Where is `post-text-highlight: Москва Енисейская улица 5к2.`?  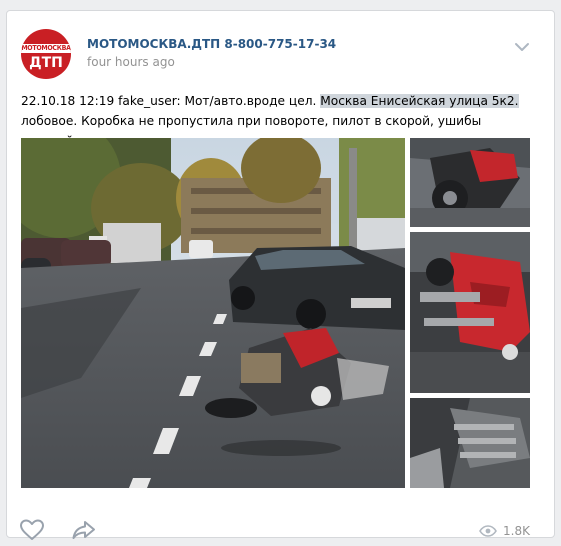 post-text-highlight: Москва Енисейская улица 5к2. is located at coordinates (419, 101).